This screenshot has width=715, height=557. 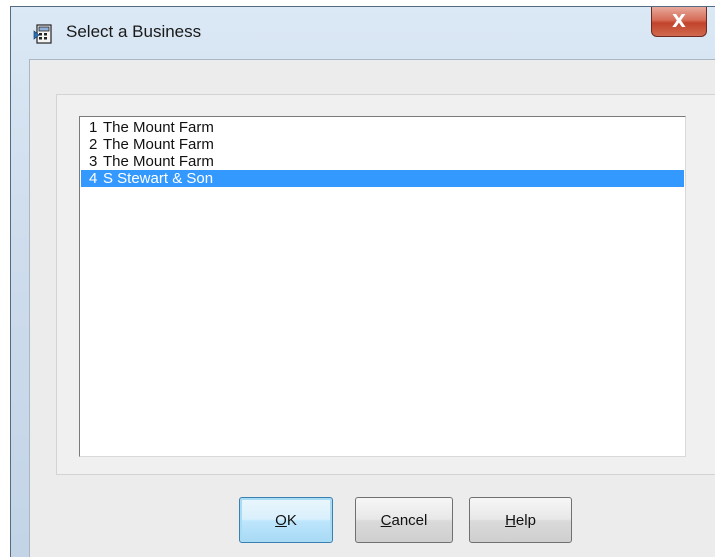 What do you see at coordinates (382, 161) in the screenshot?
I see `list-item: 3 The Mount Farm` at bounding box center [382, 161].